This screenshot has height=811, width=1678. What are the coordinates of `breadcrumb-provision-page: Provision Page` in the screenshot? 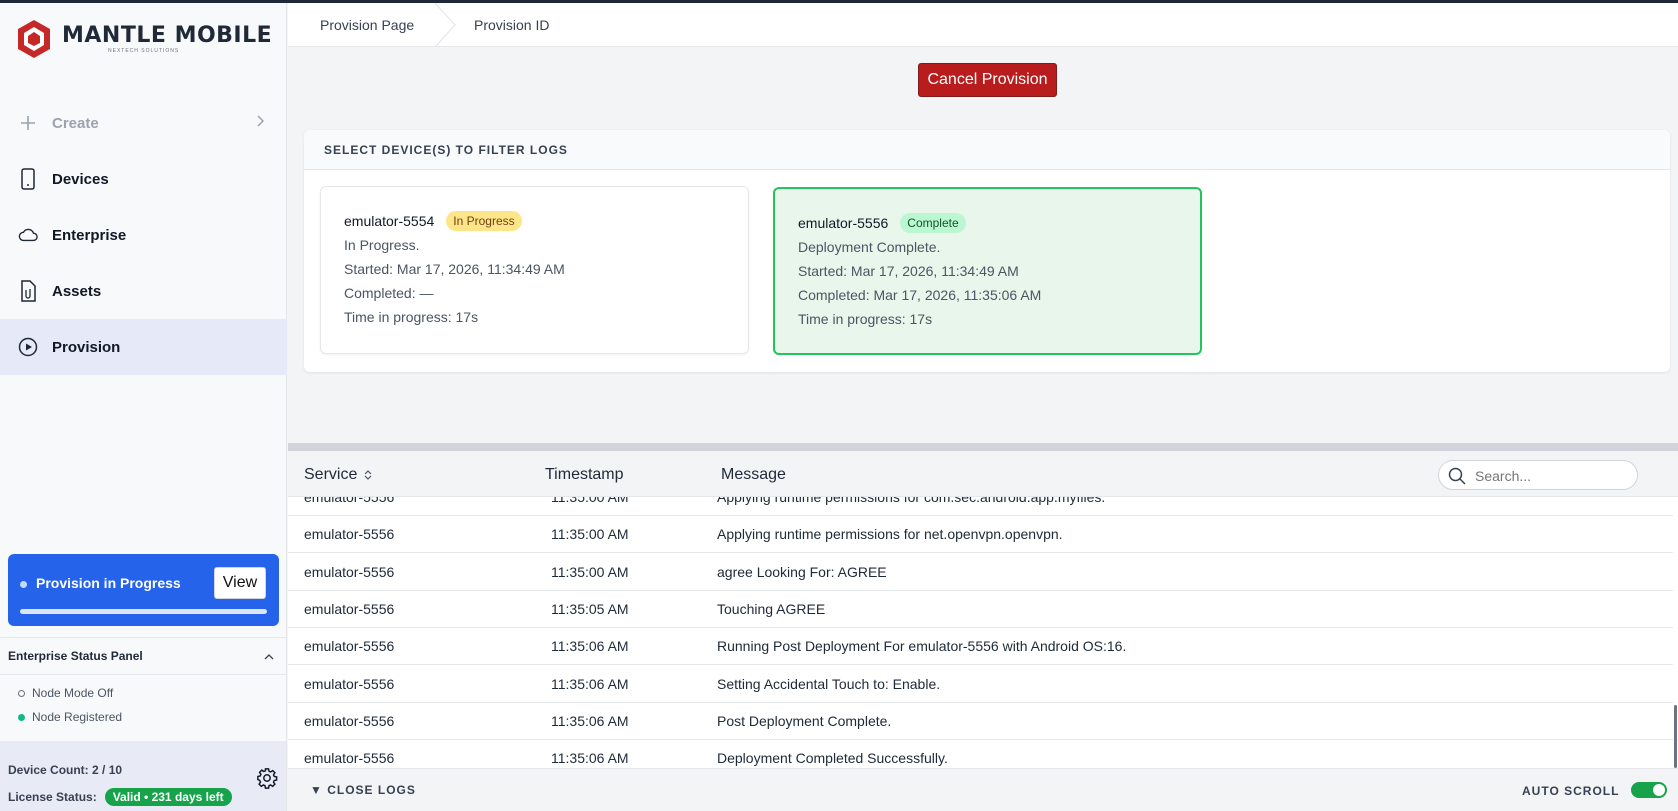 It's located at (364, 25).